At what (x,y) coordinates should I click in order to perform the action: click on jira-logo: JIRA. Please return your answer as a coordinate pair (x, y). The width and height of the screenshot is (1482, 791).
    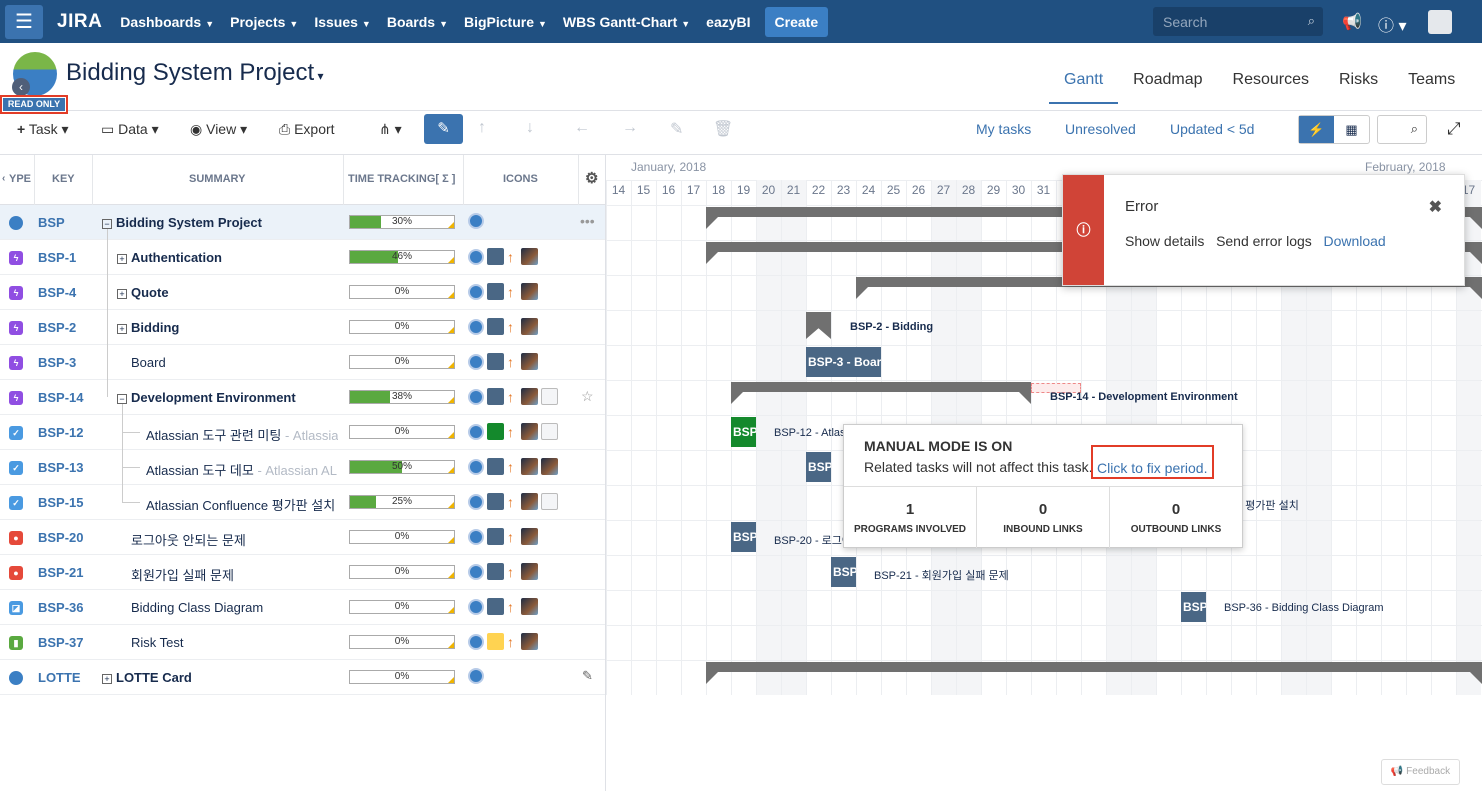
    Looking at the image, I should click on (79, 22).